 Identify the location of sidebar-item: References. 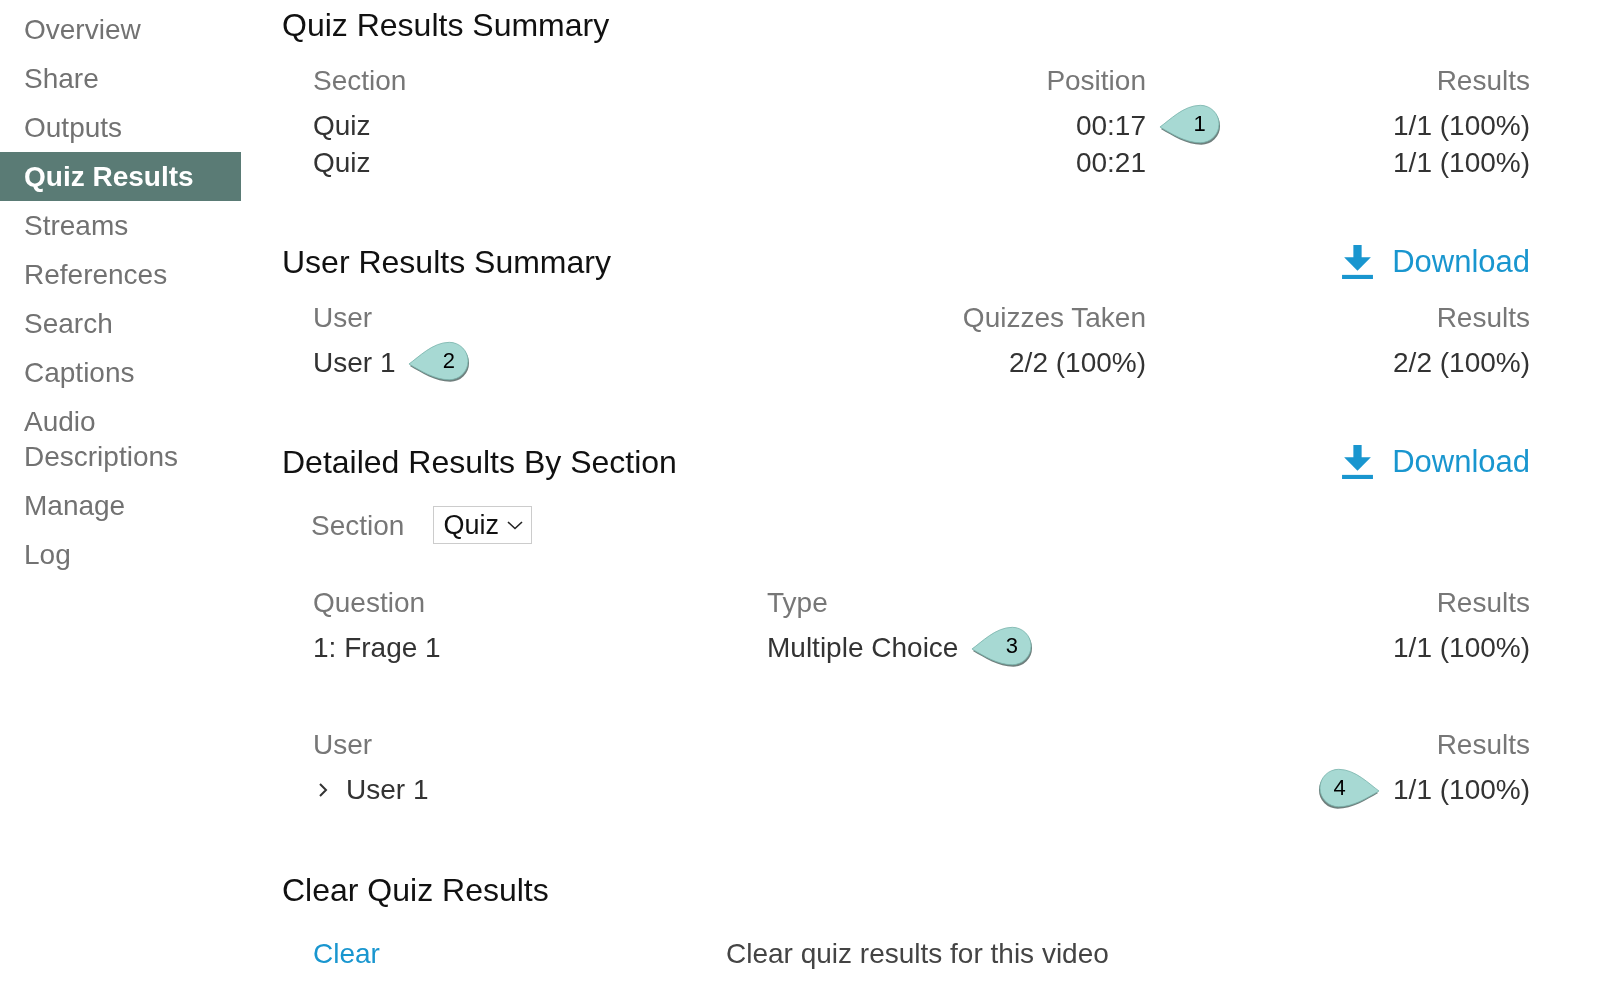
(120, 274).